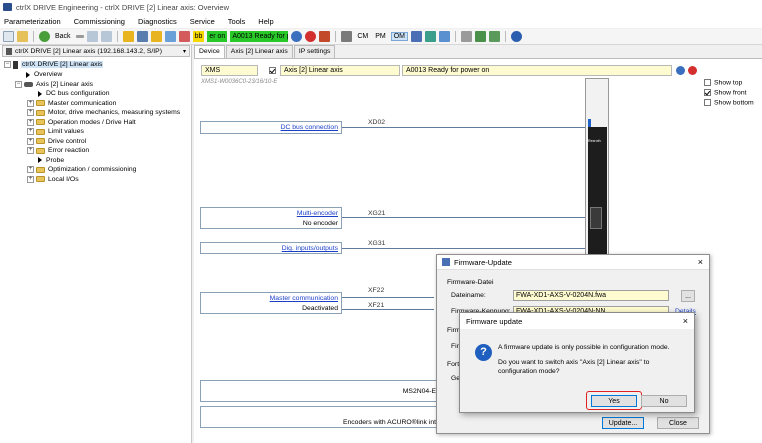 This screenshot has height=443, width=762. What do you see at coordinates (265, 21) in the screenshot?
I see `menu-help: Help` at bounding box center [265, 21].